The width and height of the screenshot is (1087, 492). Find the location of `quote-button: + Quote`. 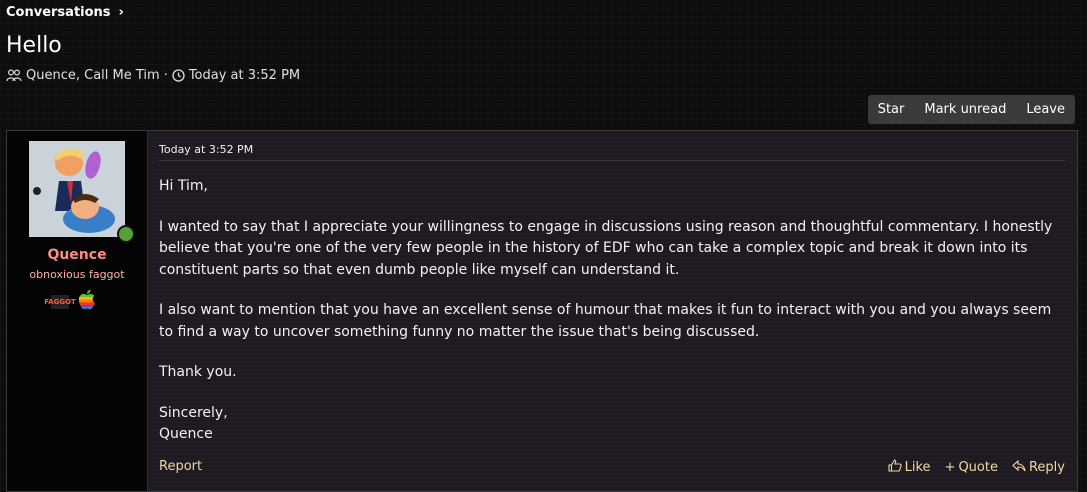

quote-button: + Quote is located at coordinates (971, 467).